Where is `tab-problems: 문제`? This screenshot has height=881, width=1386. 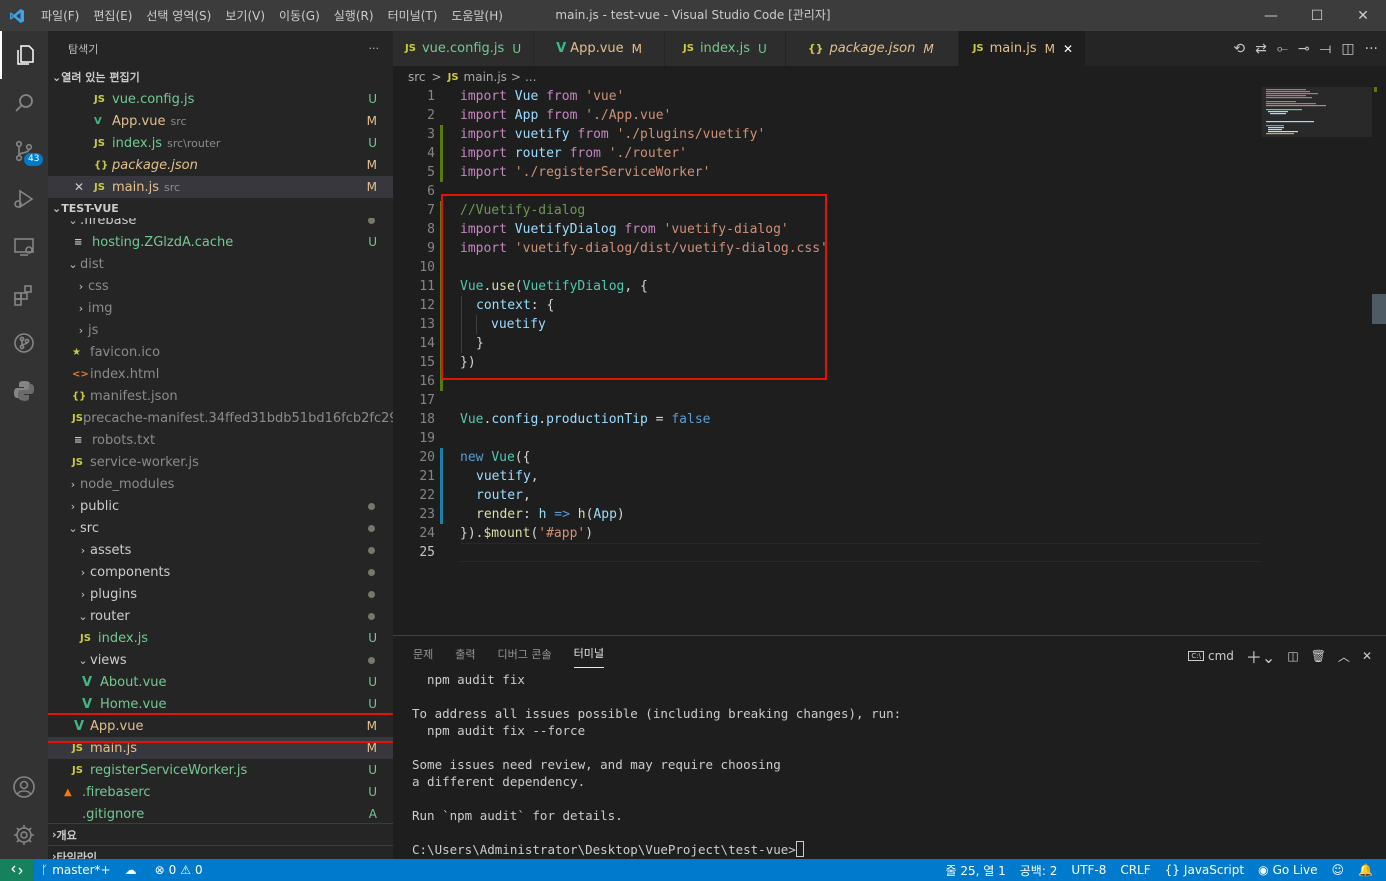
tab-problems: 문제 is located at coordinates (423, 654).